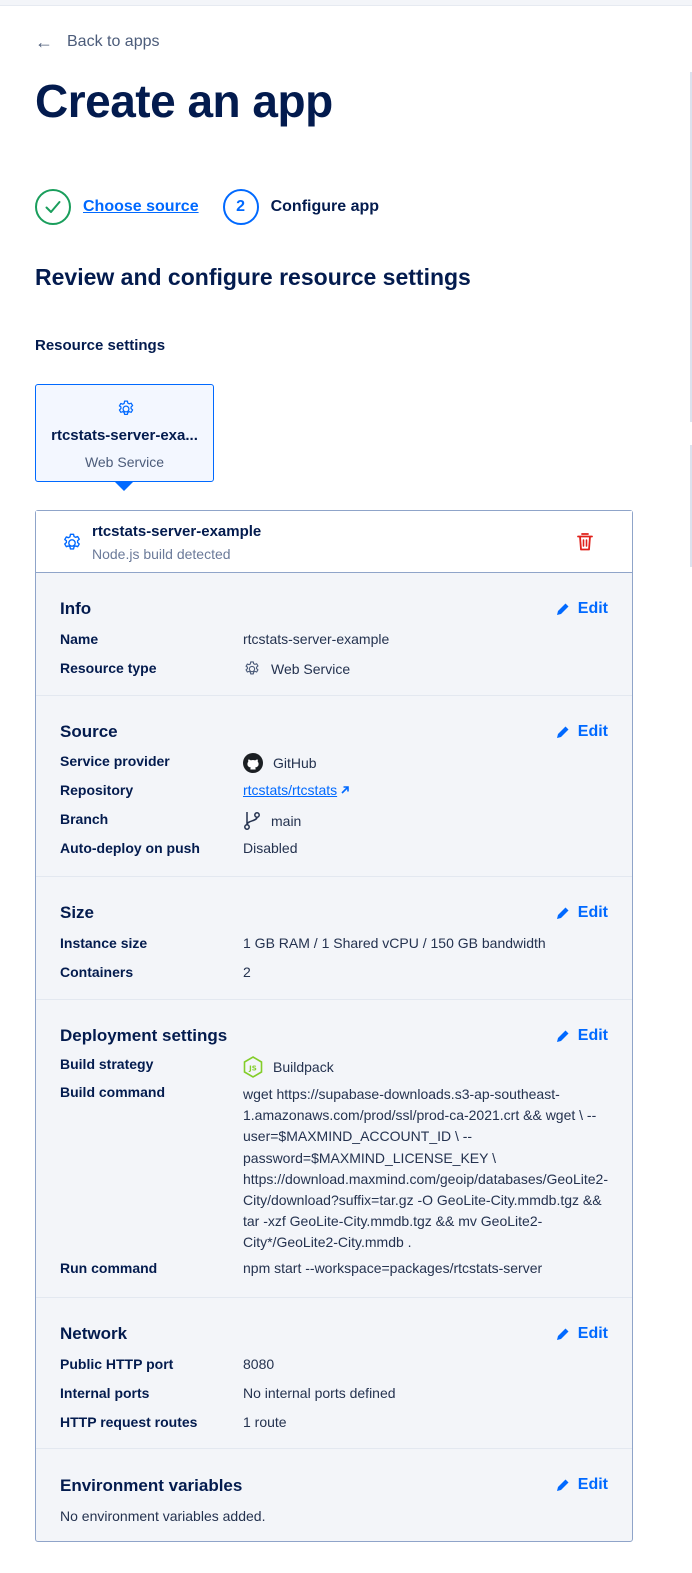 This screenshot has width=692, height=1573. What do you see at coordinates (224, 639) in the screenshot?
I see `info-name-row: Name rtcstats-server-example` at bounding box center [224, 639].